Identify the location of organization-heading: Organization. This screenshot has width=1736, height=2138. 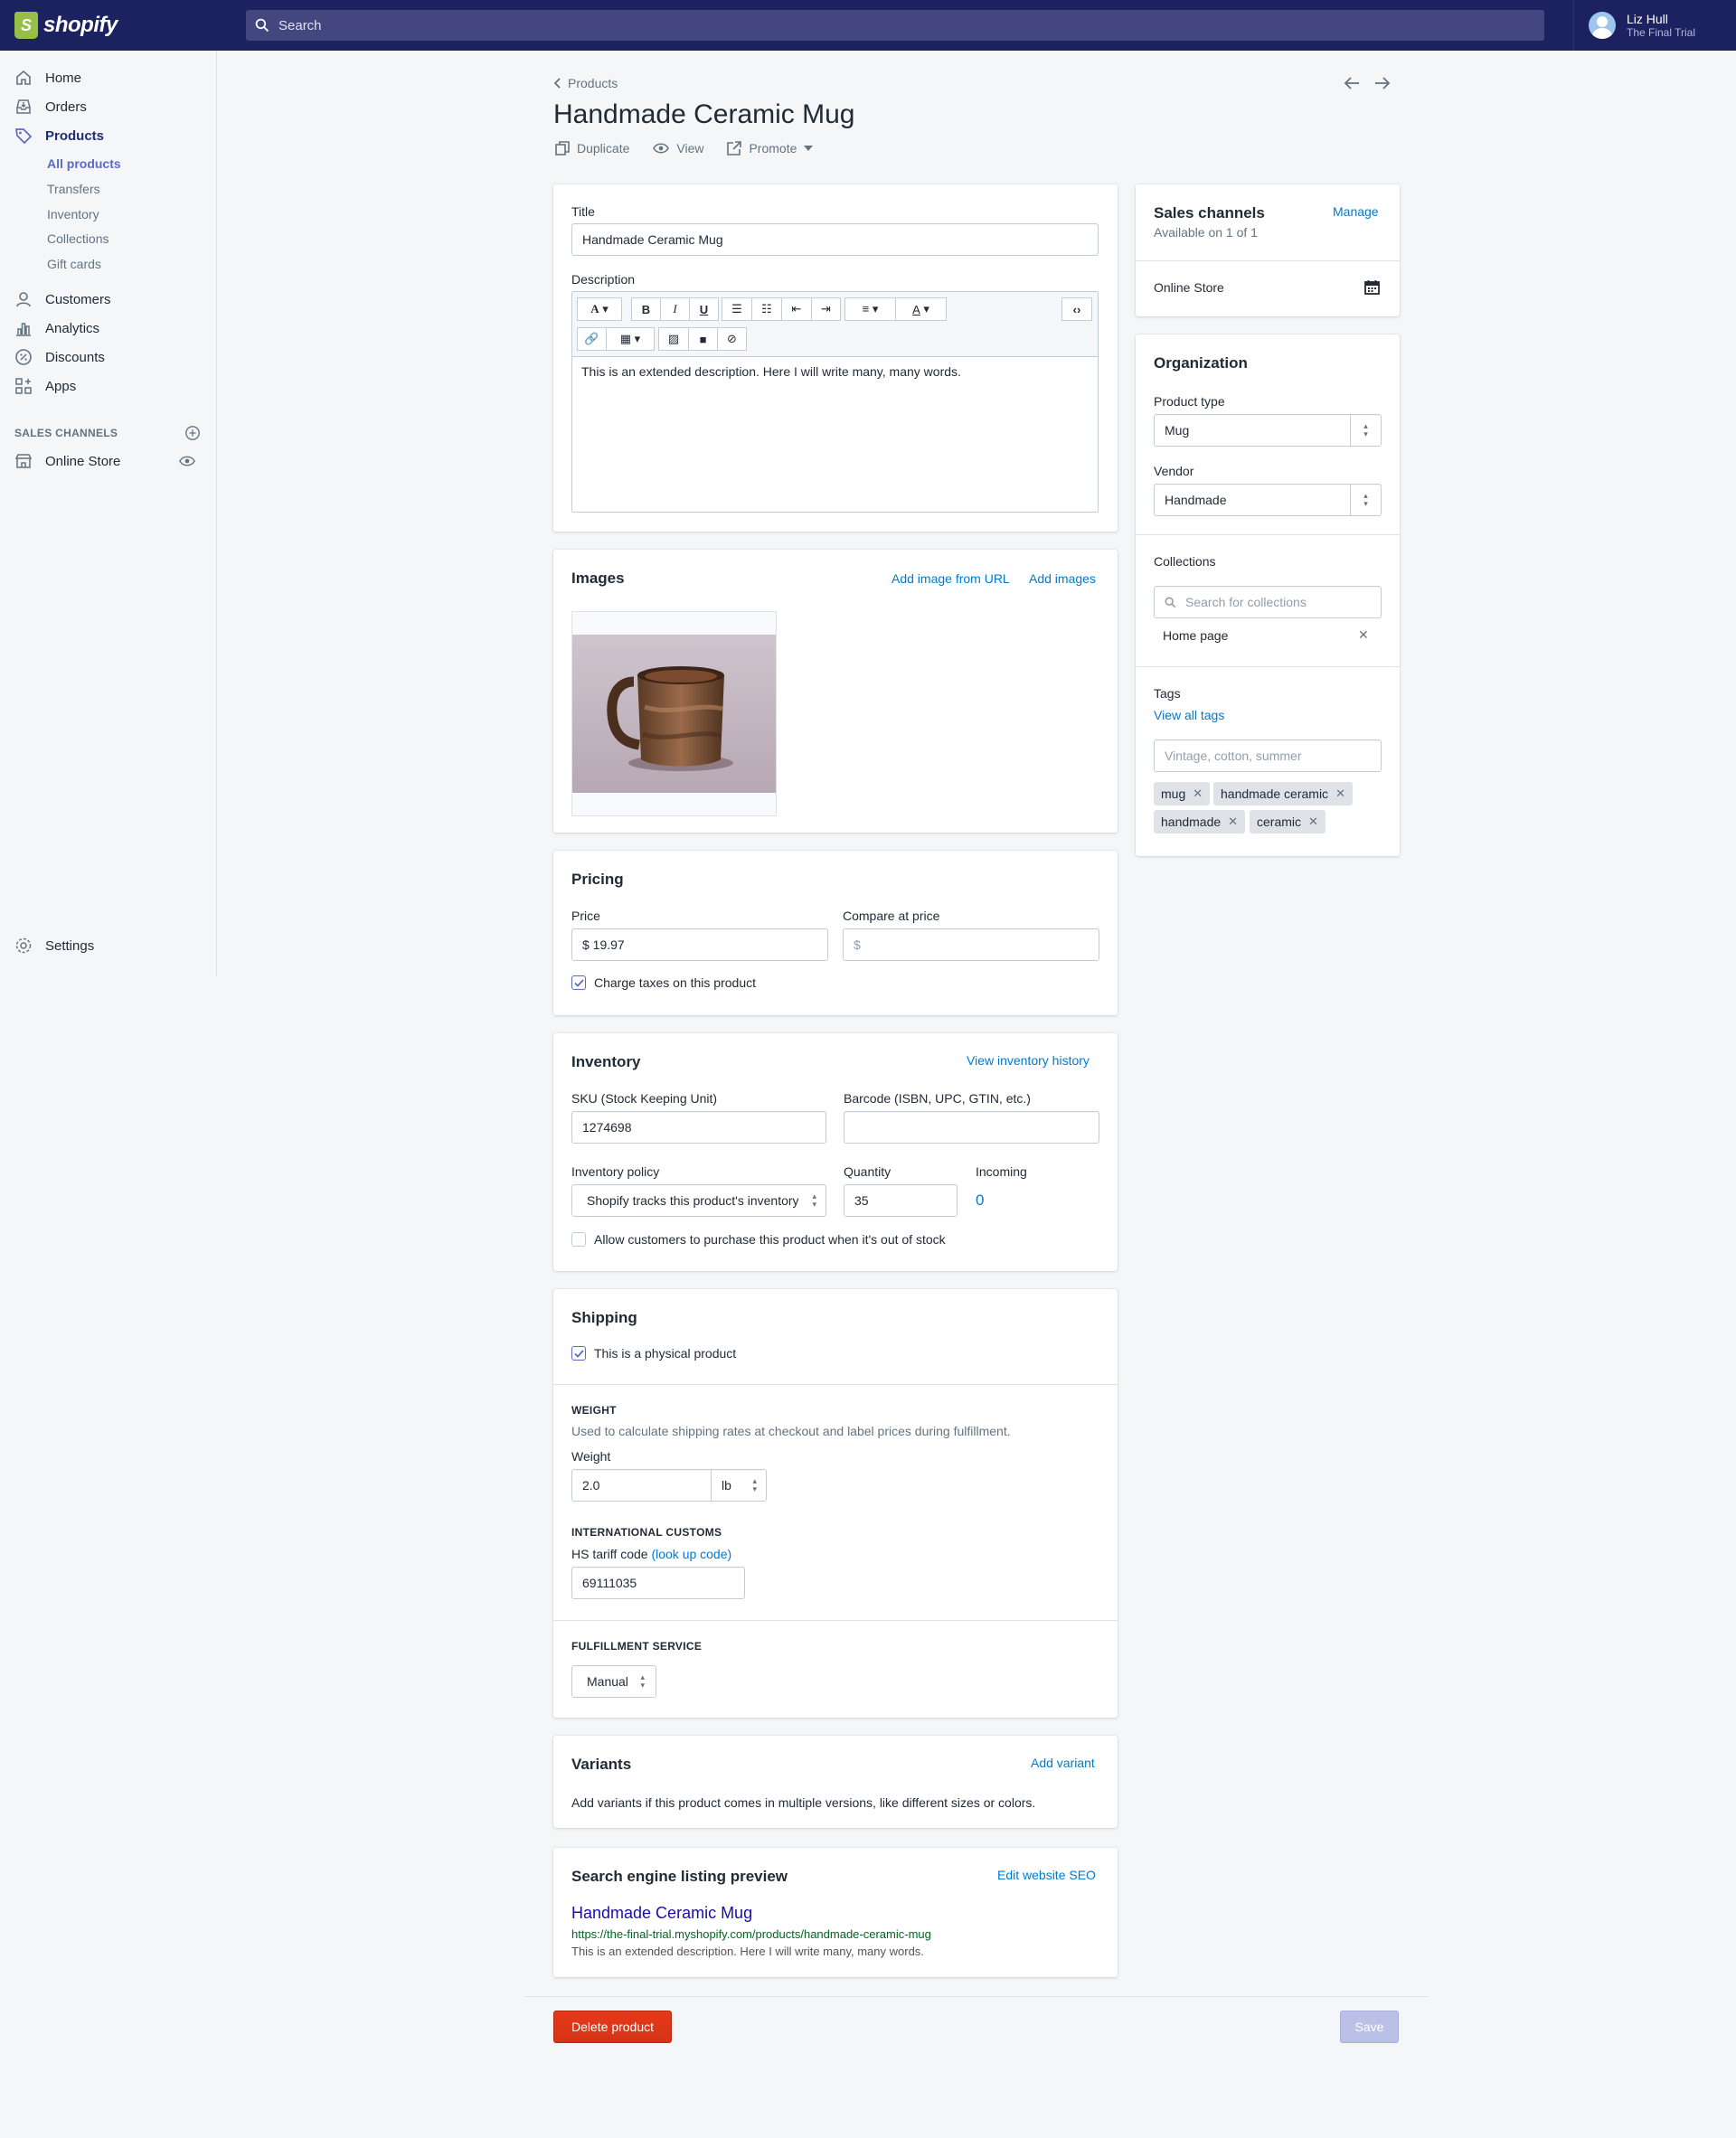
(1201, 363).